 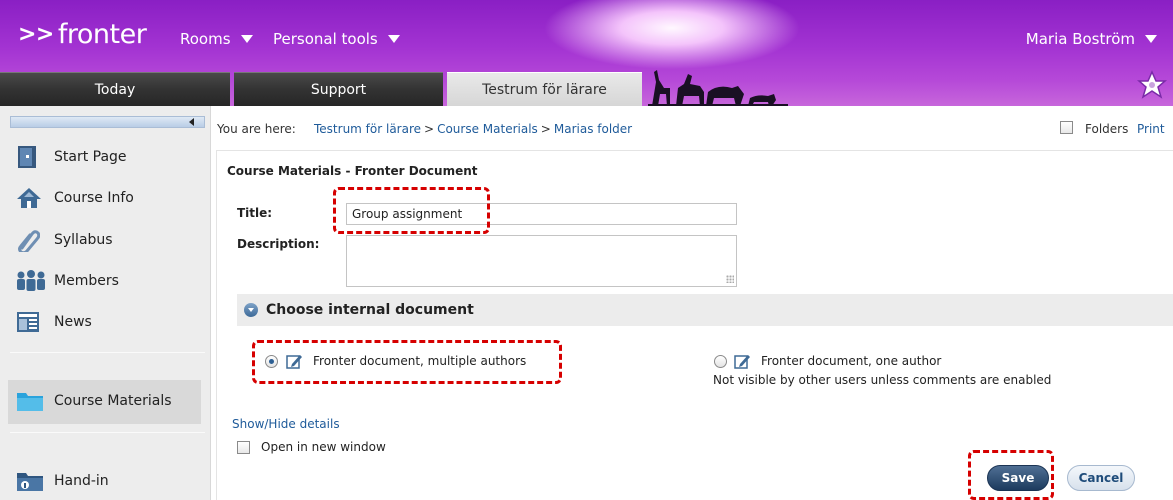 I want to click on option-one-author-label: Fronter document, one author, so click(x=851, y=361).